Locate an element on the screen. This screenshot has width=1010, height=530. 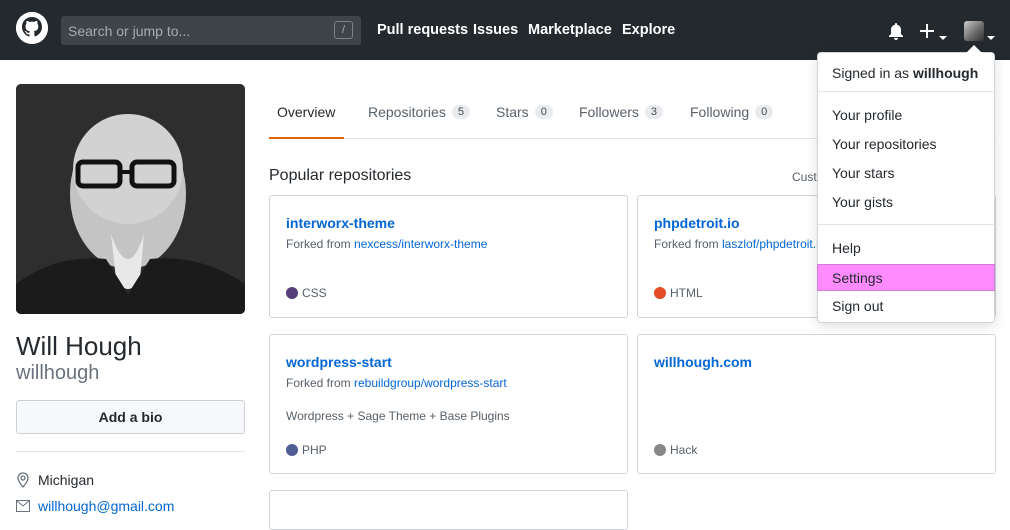
repo-name-link: willhough.com is located at coordinates (703, 362).